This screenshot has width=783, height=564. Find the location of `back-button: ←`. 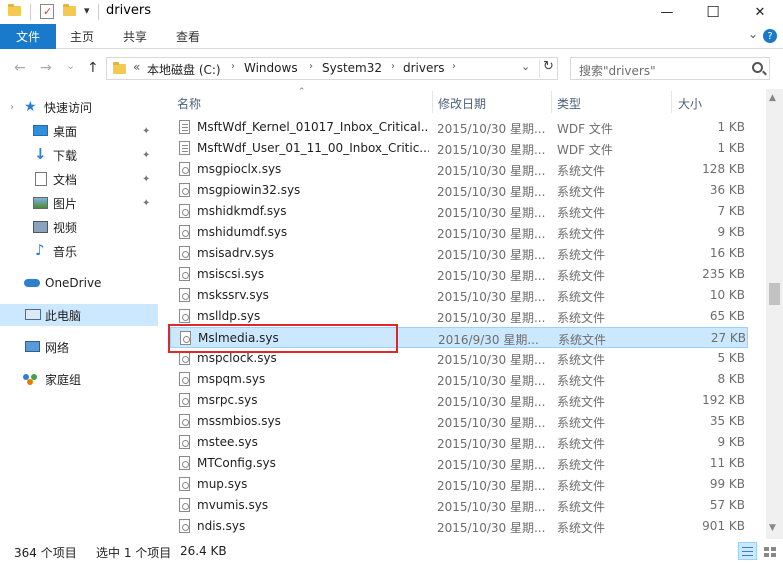

back-button: ← is located at coordinates (20, 68).